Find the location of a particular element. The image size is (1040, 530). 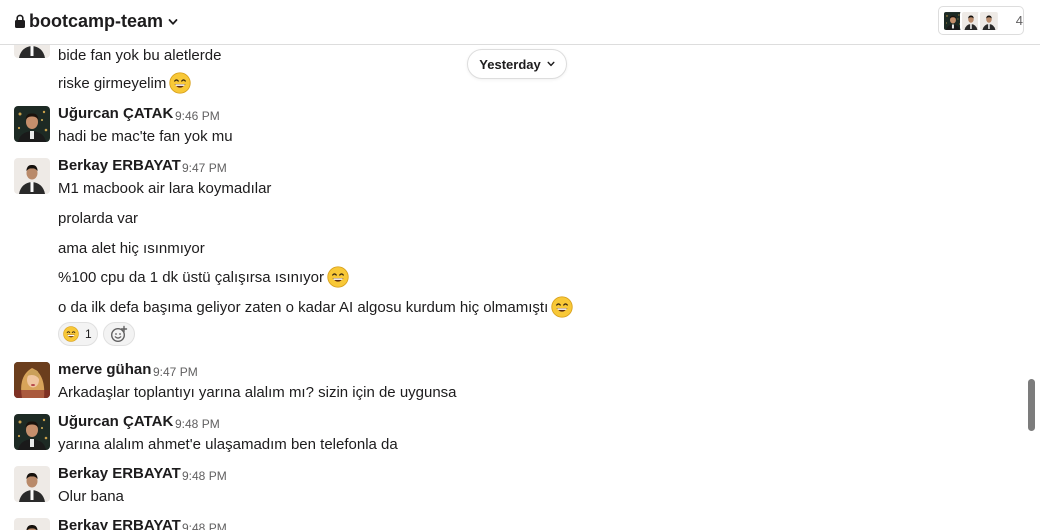

message-text: Olur bana is located at coordinates (91, 496).